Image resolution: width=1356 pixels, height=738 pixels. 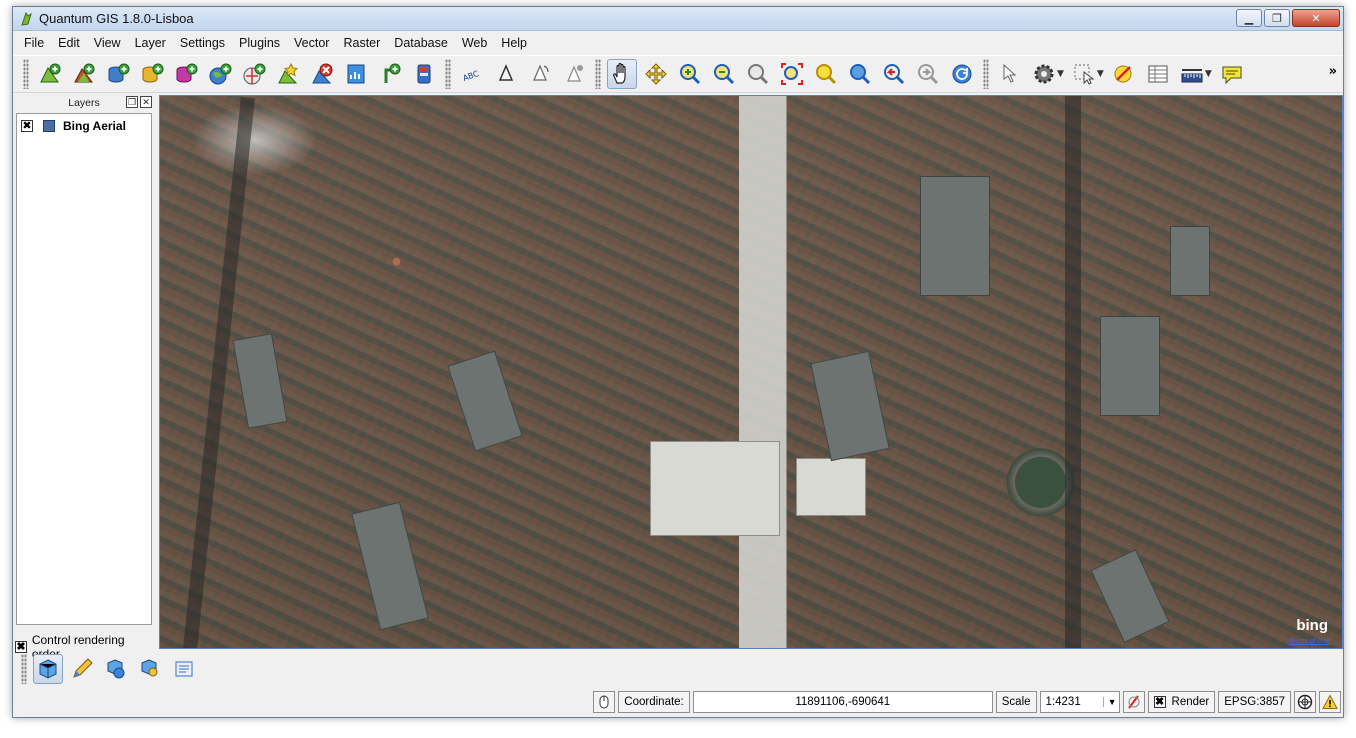 What do you see at coordinates (962, 74) in the screenshot?
I see `refresh-button` at bounding box center [962, 74].